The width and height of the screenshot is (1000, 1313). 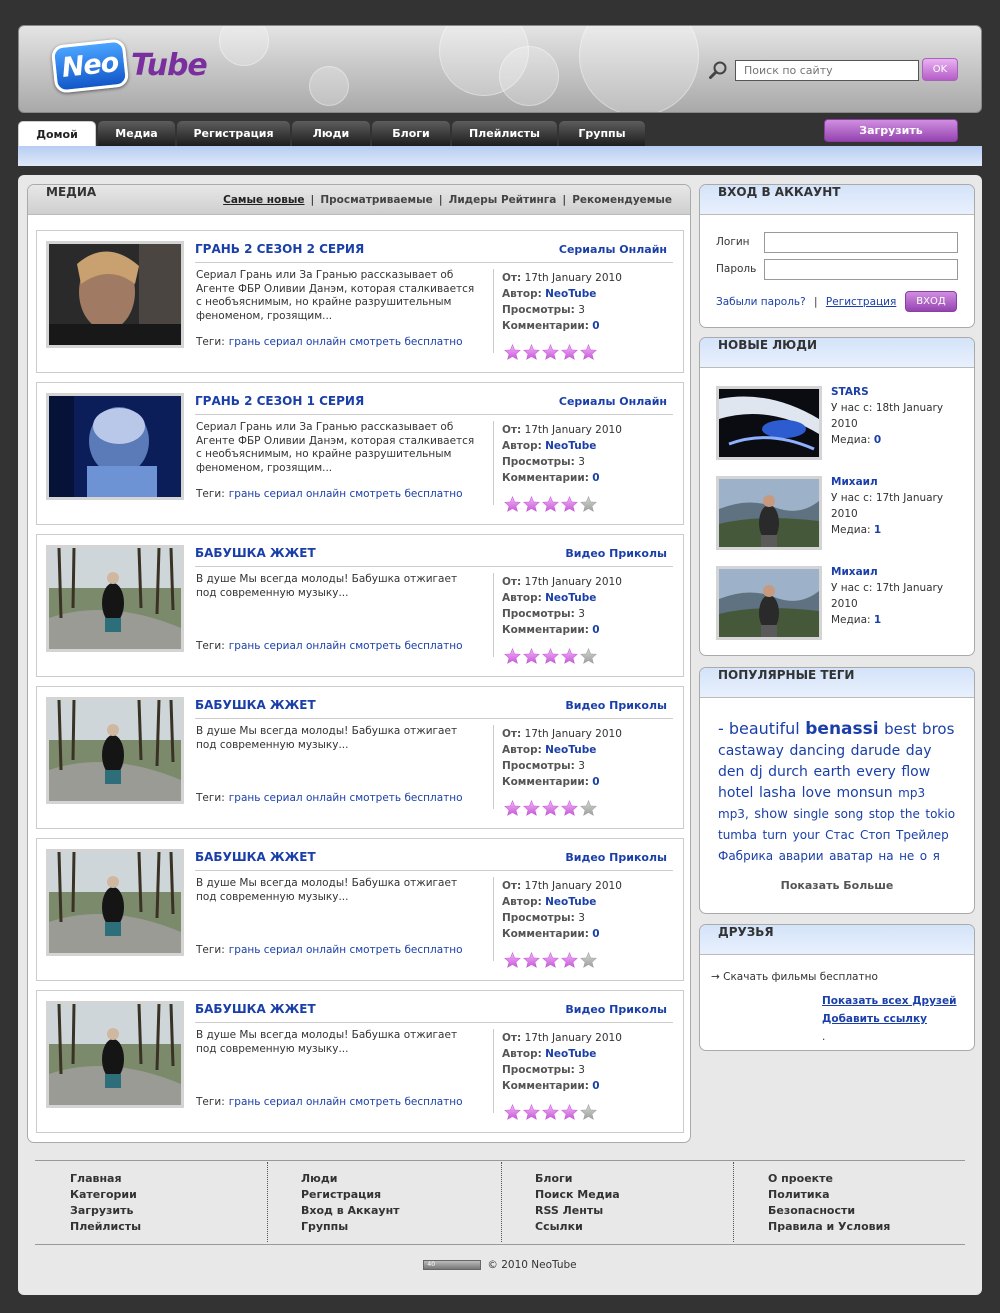 I want to click on tag-link: love, so click(x=816, y=793).